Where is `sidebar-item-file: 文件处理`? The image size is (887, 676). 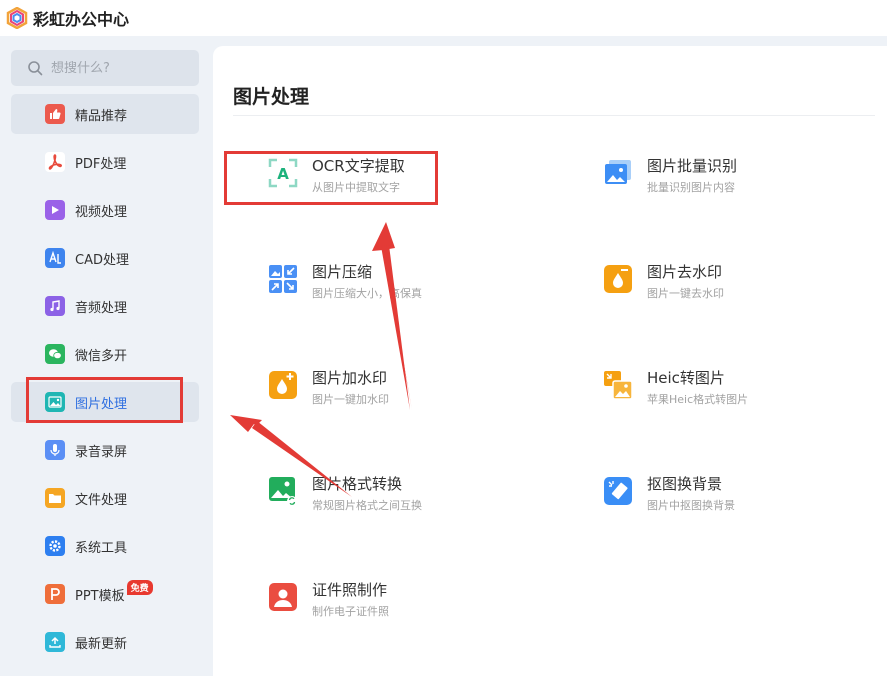 sidebar-item-file: 文件处理 is located at coordinates (105, 498).